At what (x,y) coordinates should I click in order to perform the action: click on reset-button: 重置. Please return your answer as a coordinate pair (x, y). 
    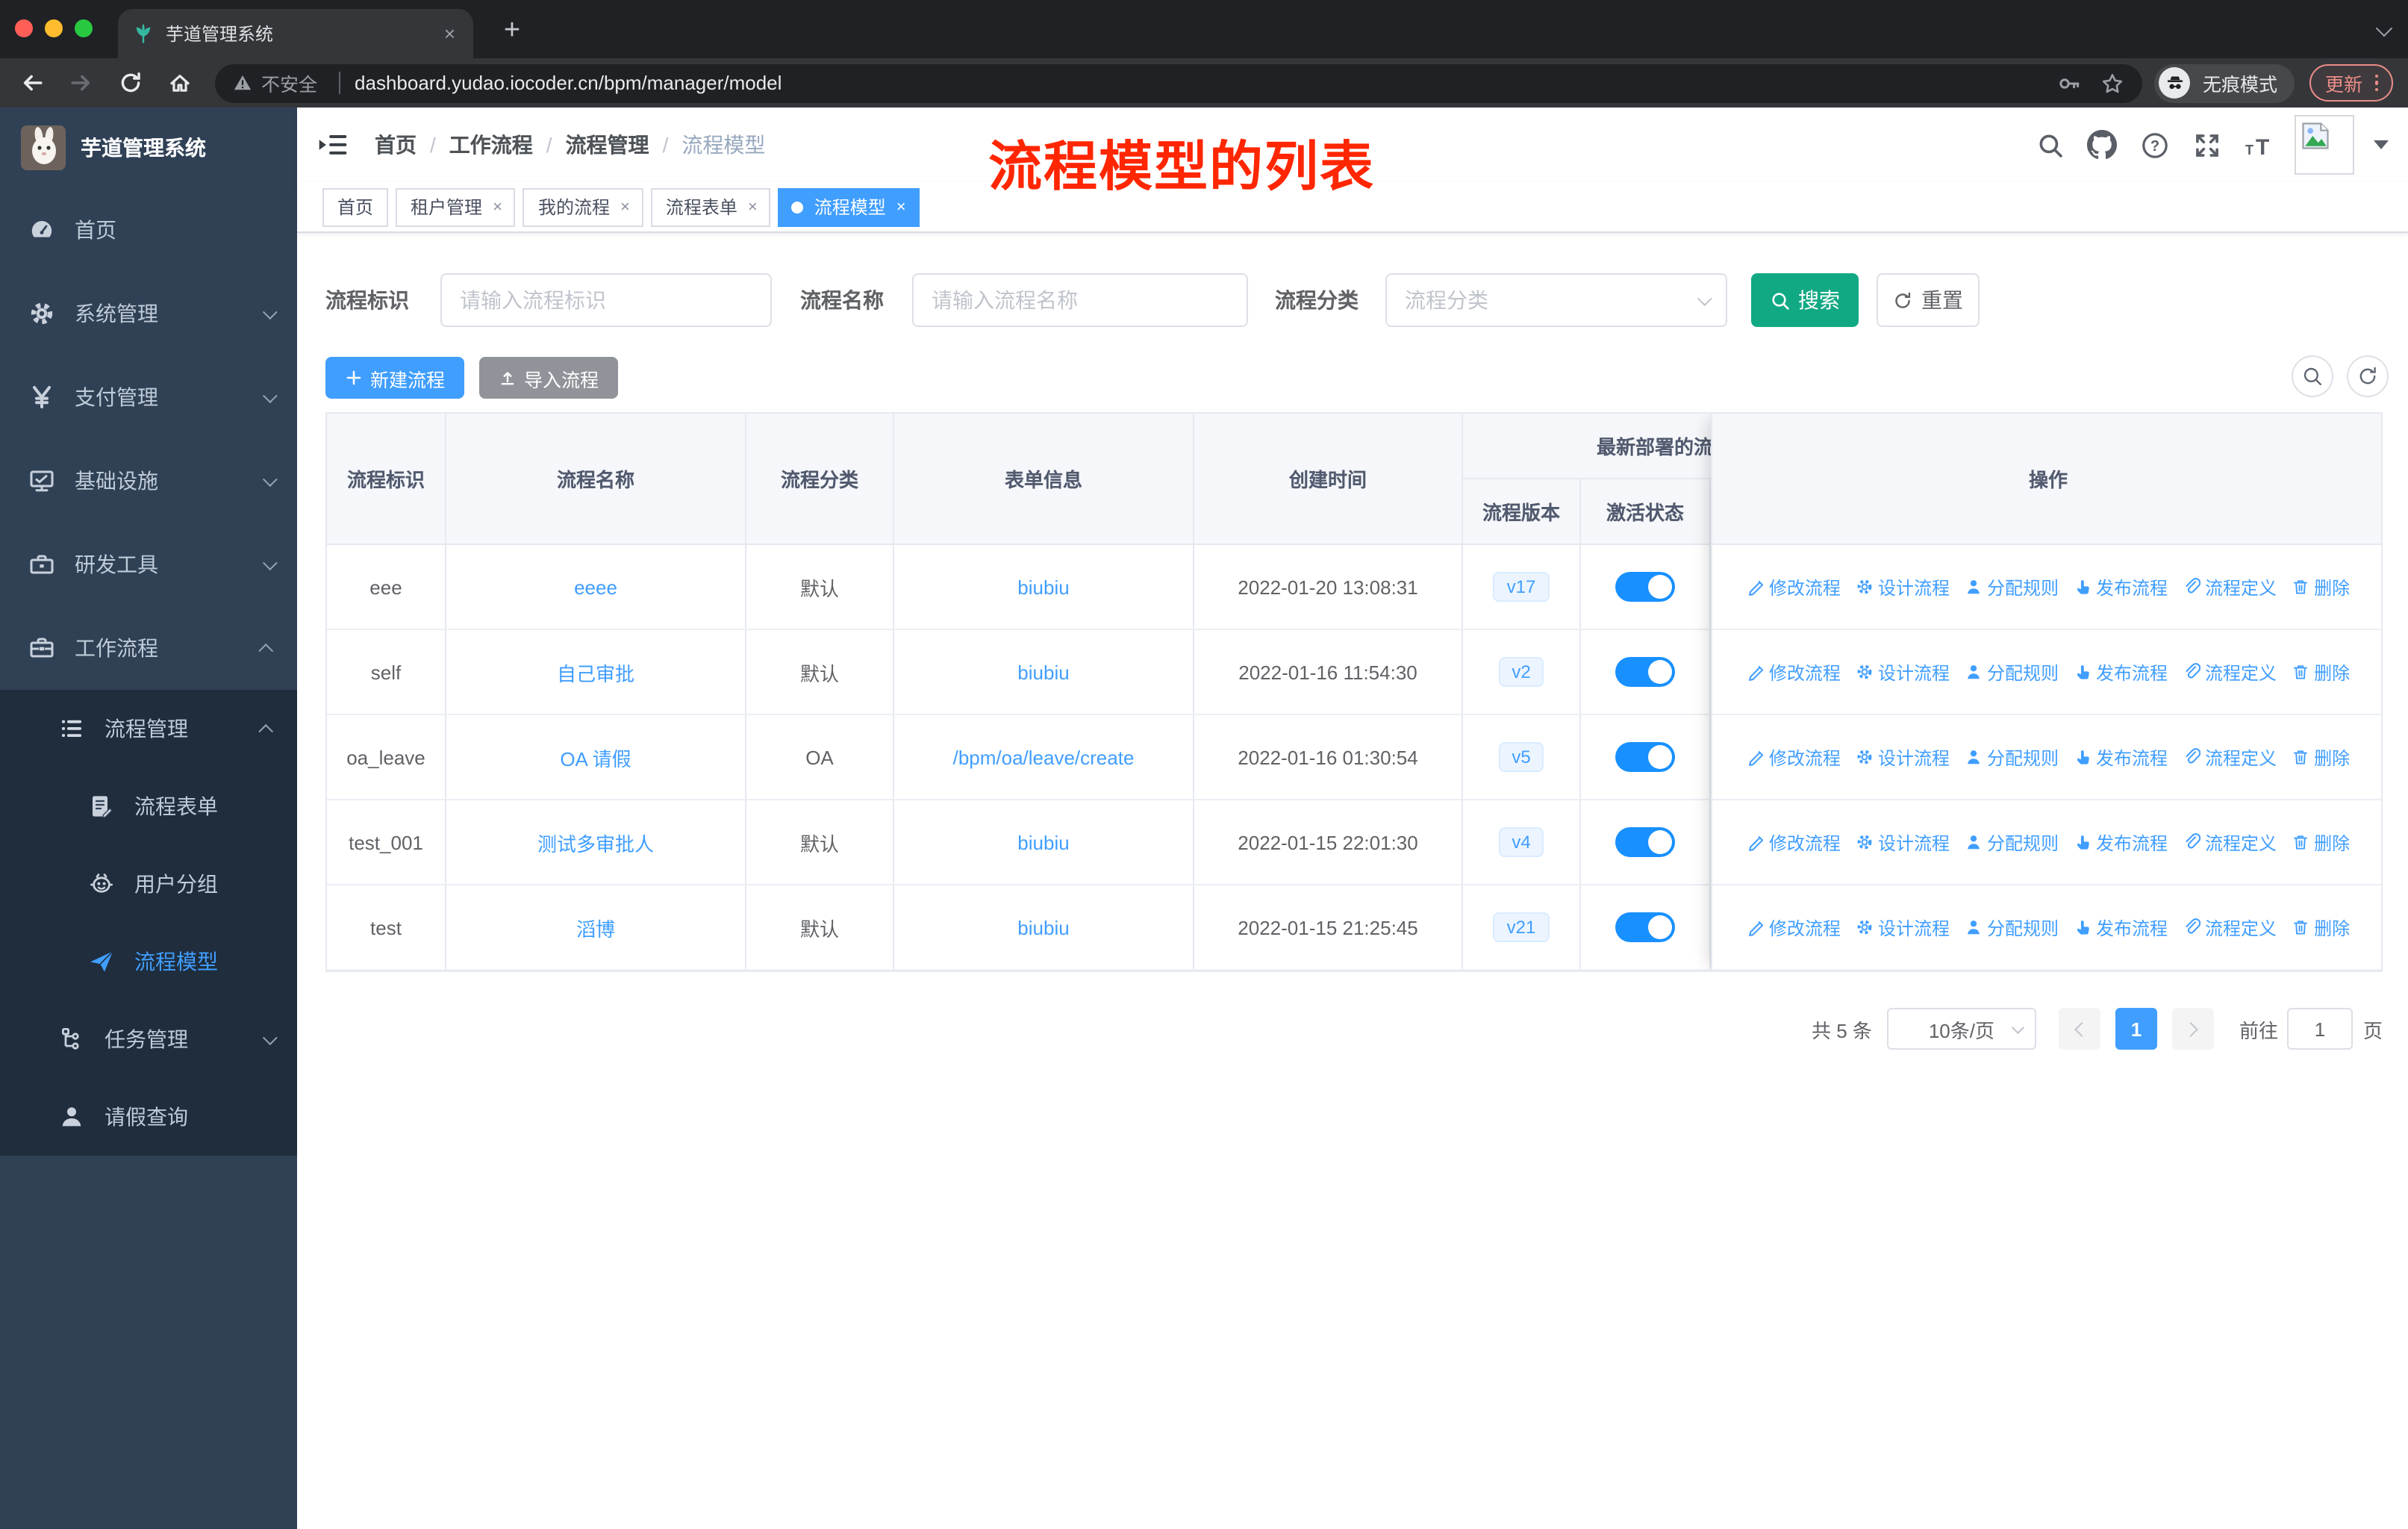
    Looking at the image, I should click on (1928, 300).